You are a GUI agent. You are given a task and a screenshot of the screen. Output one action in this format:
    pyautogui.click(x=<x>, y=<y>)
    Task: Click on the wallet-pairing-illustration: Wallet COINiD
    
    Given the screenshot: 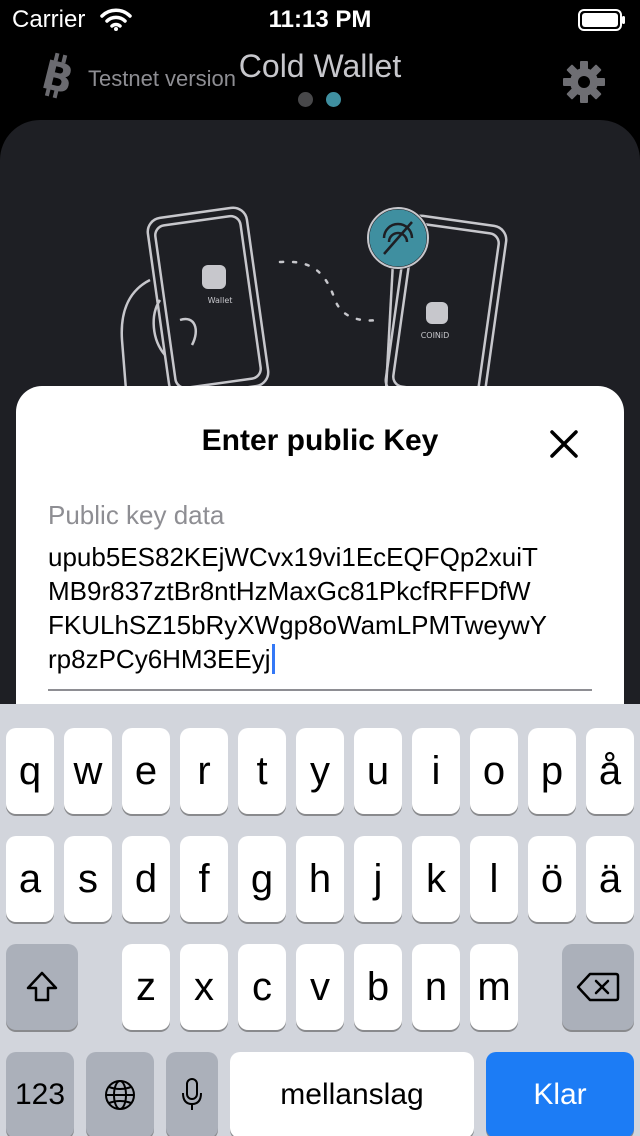 What is the action you would take?
    pyautogui.click(x=314, y=298)
    